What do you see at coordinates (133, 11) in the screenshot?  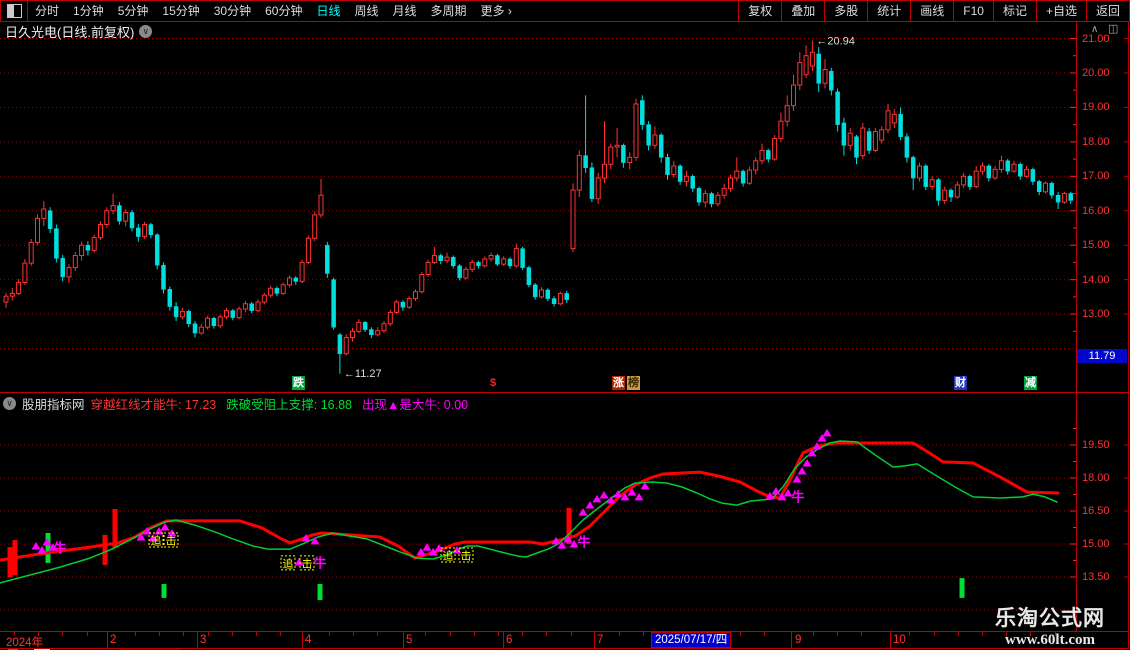 I see `menu-item-5分钟: 5分钟` at bounding box center [133, 11].